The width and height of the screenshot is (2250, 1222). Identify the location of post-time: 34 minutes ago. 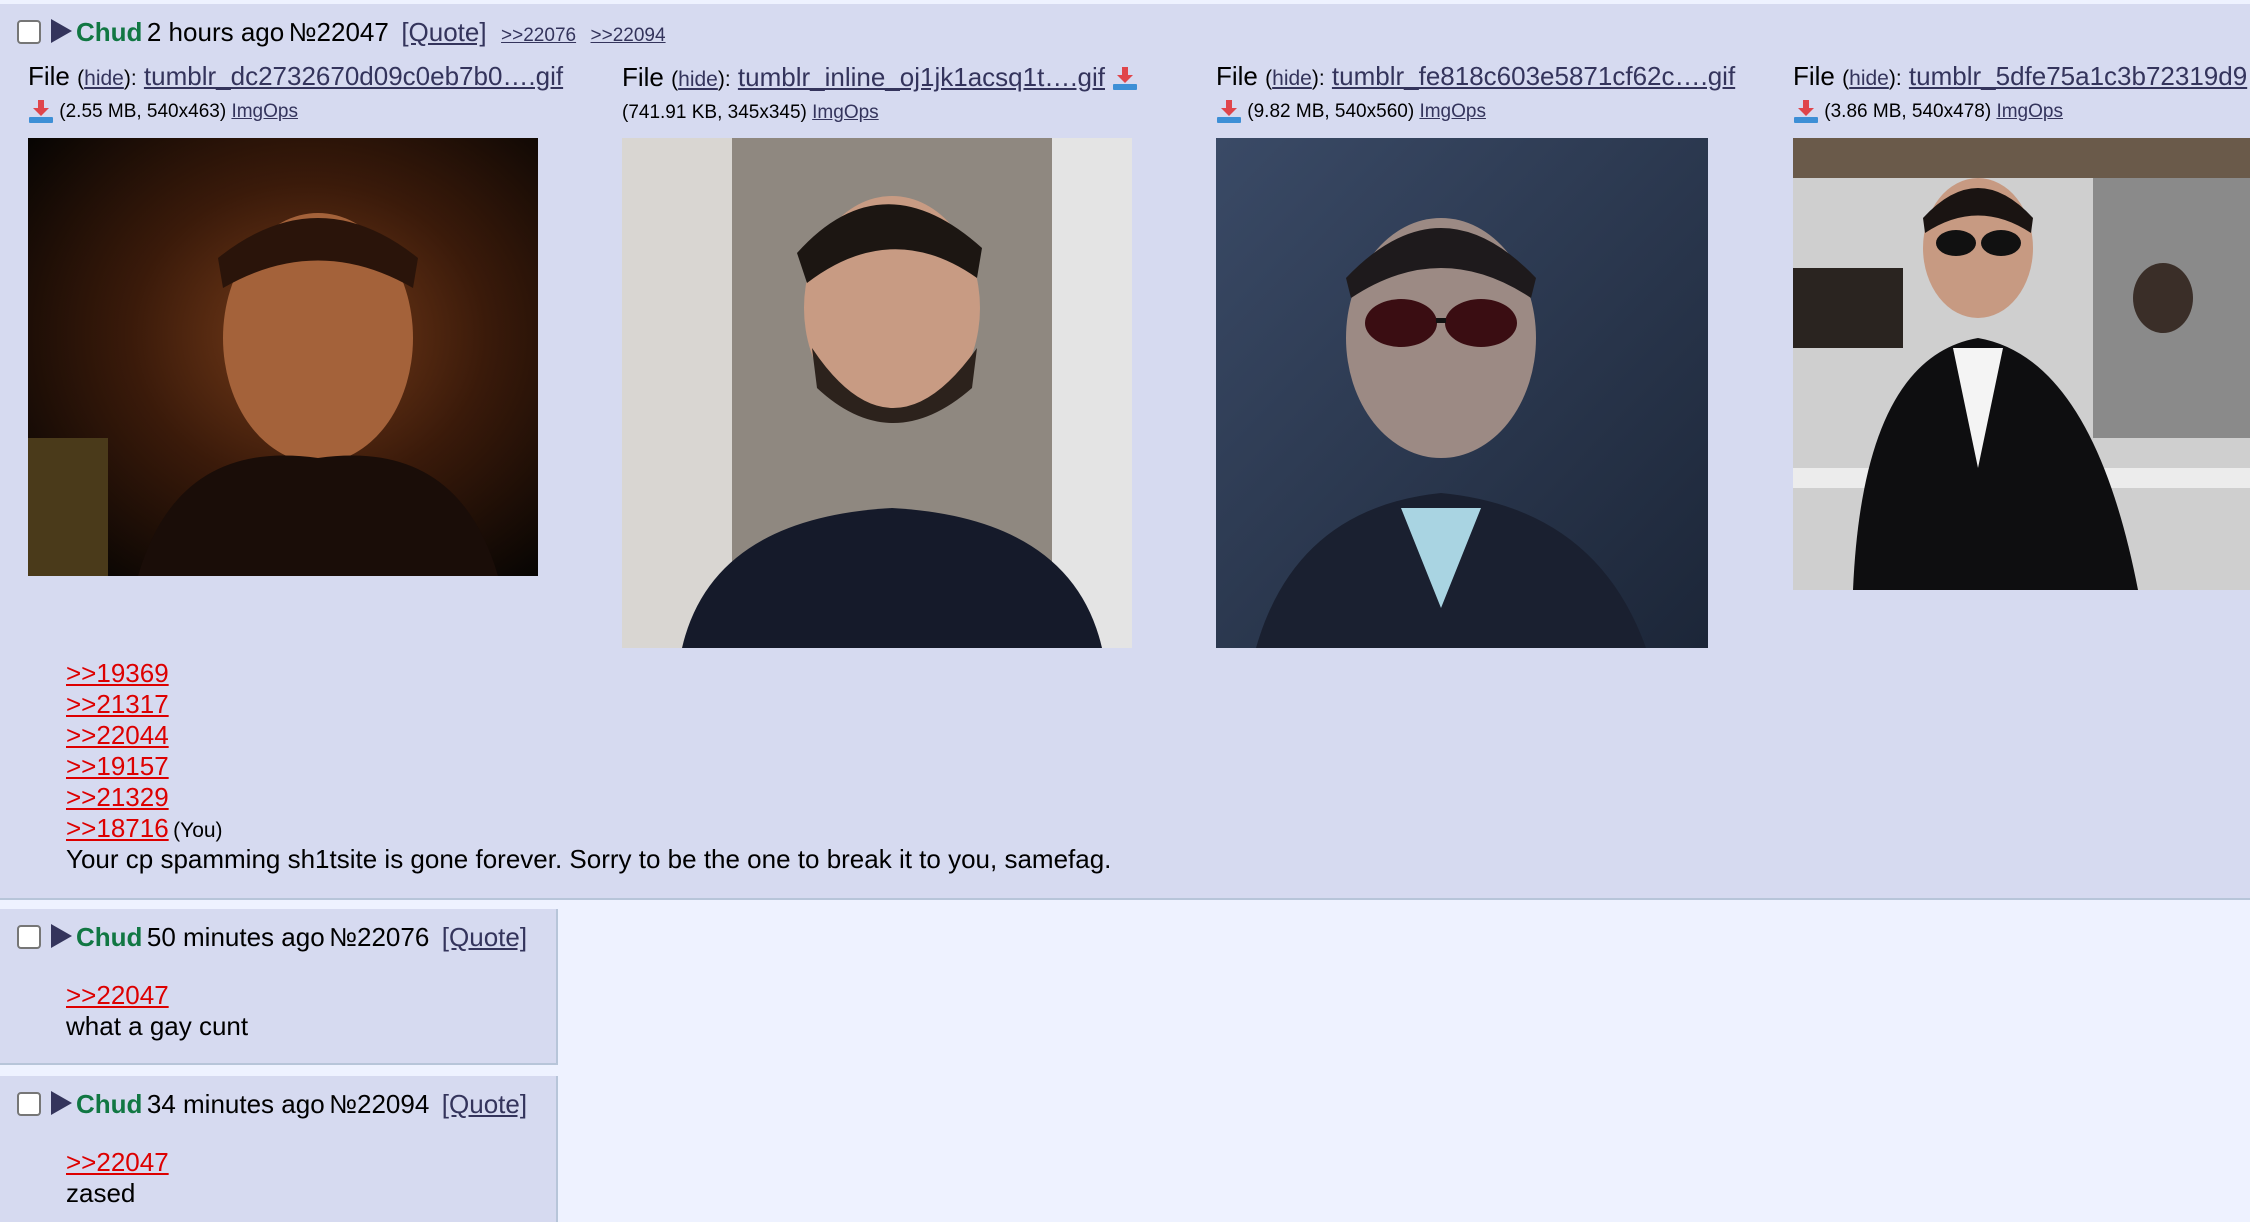
(235, 1104).